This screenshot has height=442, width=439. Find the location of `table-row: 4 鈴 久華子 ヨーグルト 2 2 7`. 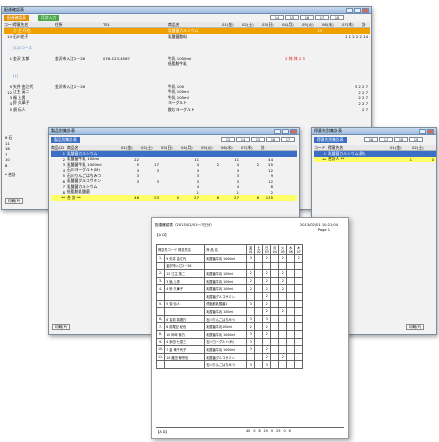

table-row: 4 鈴 久華子 ヨーグルト 2 2 7 is located at coordinates (187, 103).